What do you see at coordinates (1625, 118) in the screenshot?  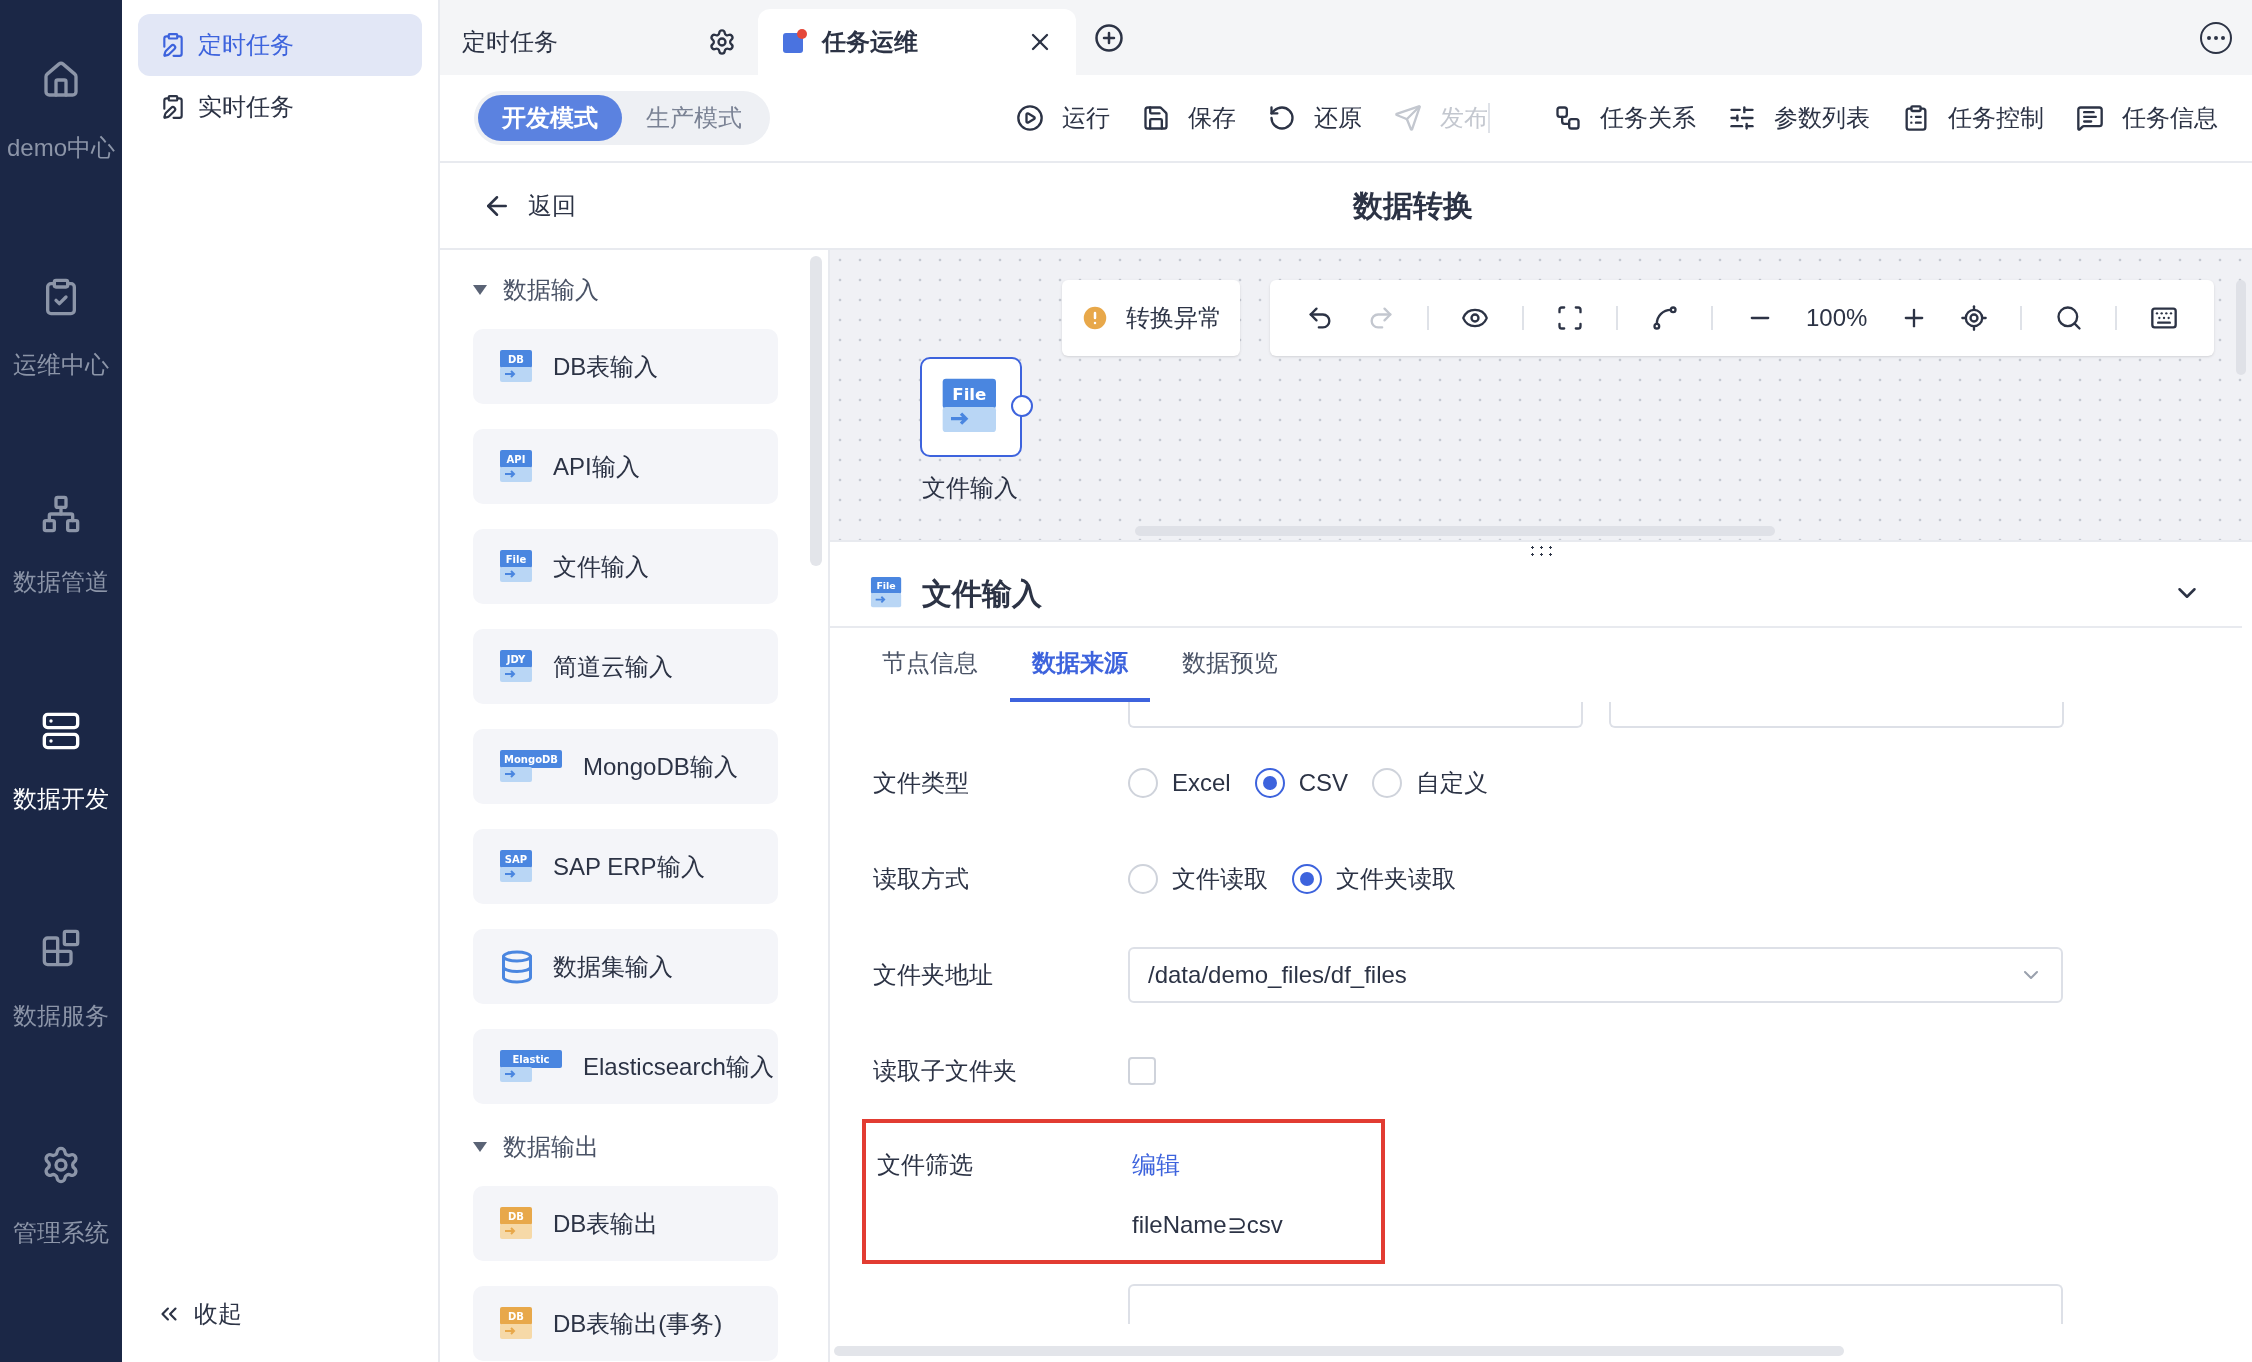 I see `toolbar-button: 任务关系` at bounding box center [1625, 118].